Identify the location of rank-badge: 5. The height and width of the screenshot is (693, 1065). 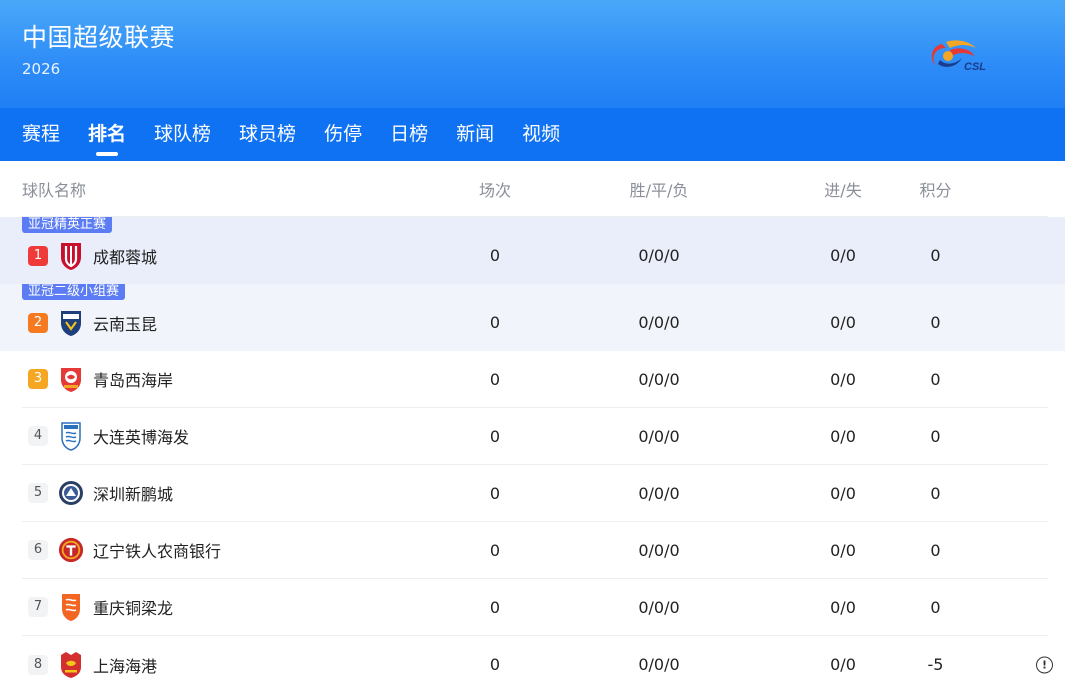
(38, 493).